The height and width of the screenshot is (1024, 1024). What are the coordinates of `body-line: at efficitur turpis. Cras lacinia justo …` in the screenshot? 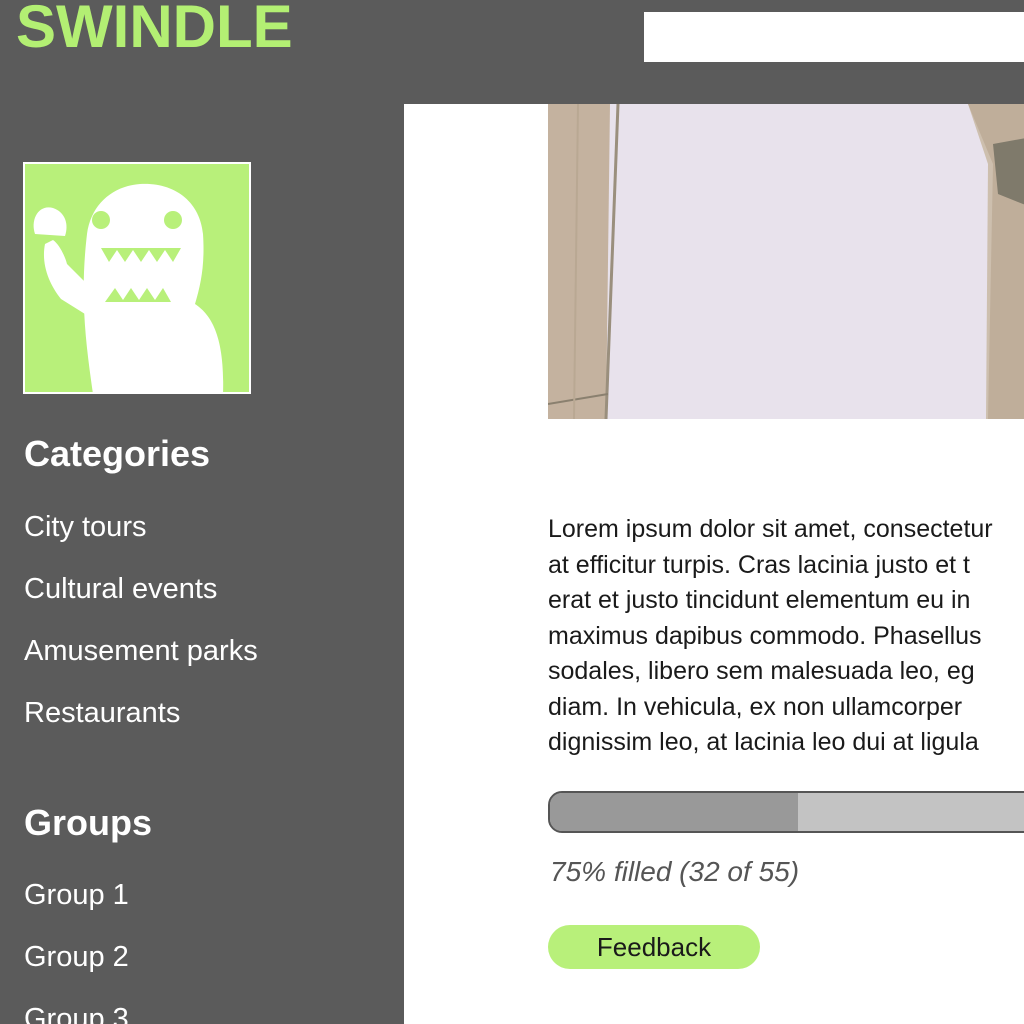 It's located at (759, 564).